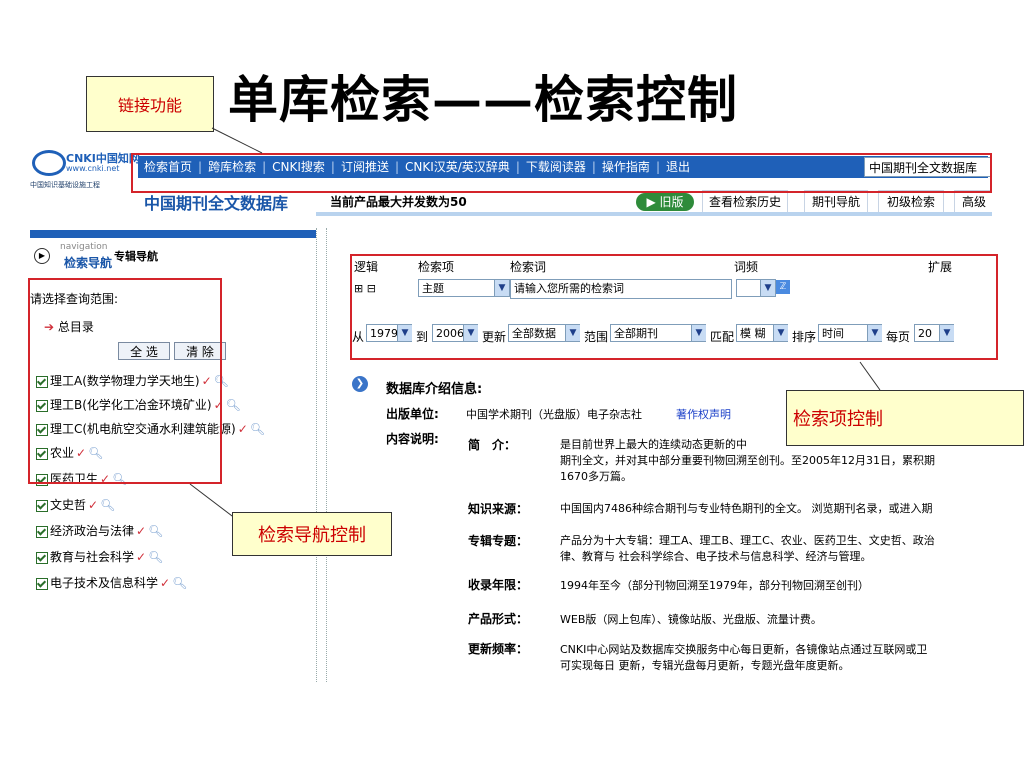 Image resolution: width=1024 pixels, height=768 pixels. I want to click on connector-link, so click(237, 140).